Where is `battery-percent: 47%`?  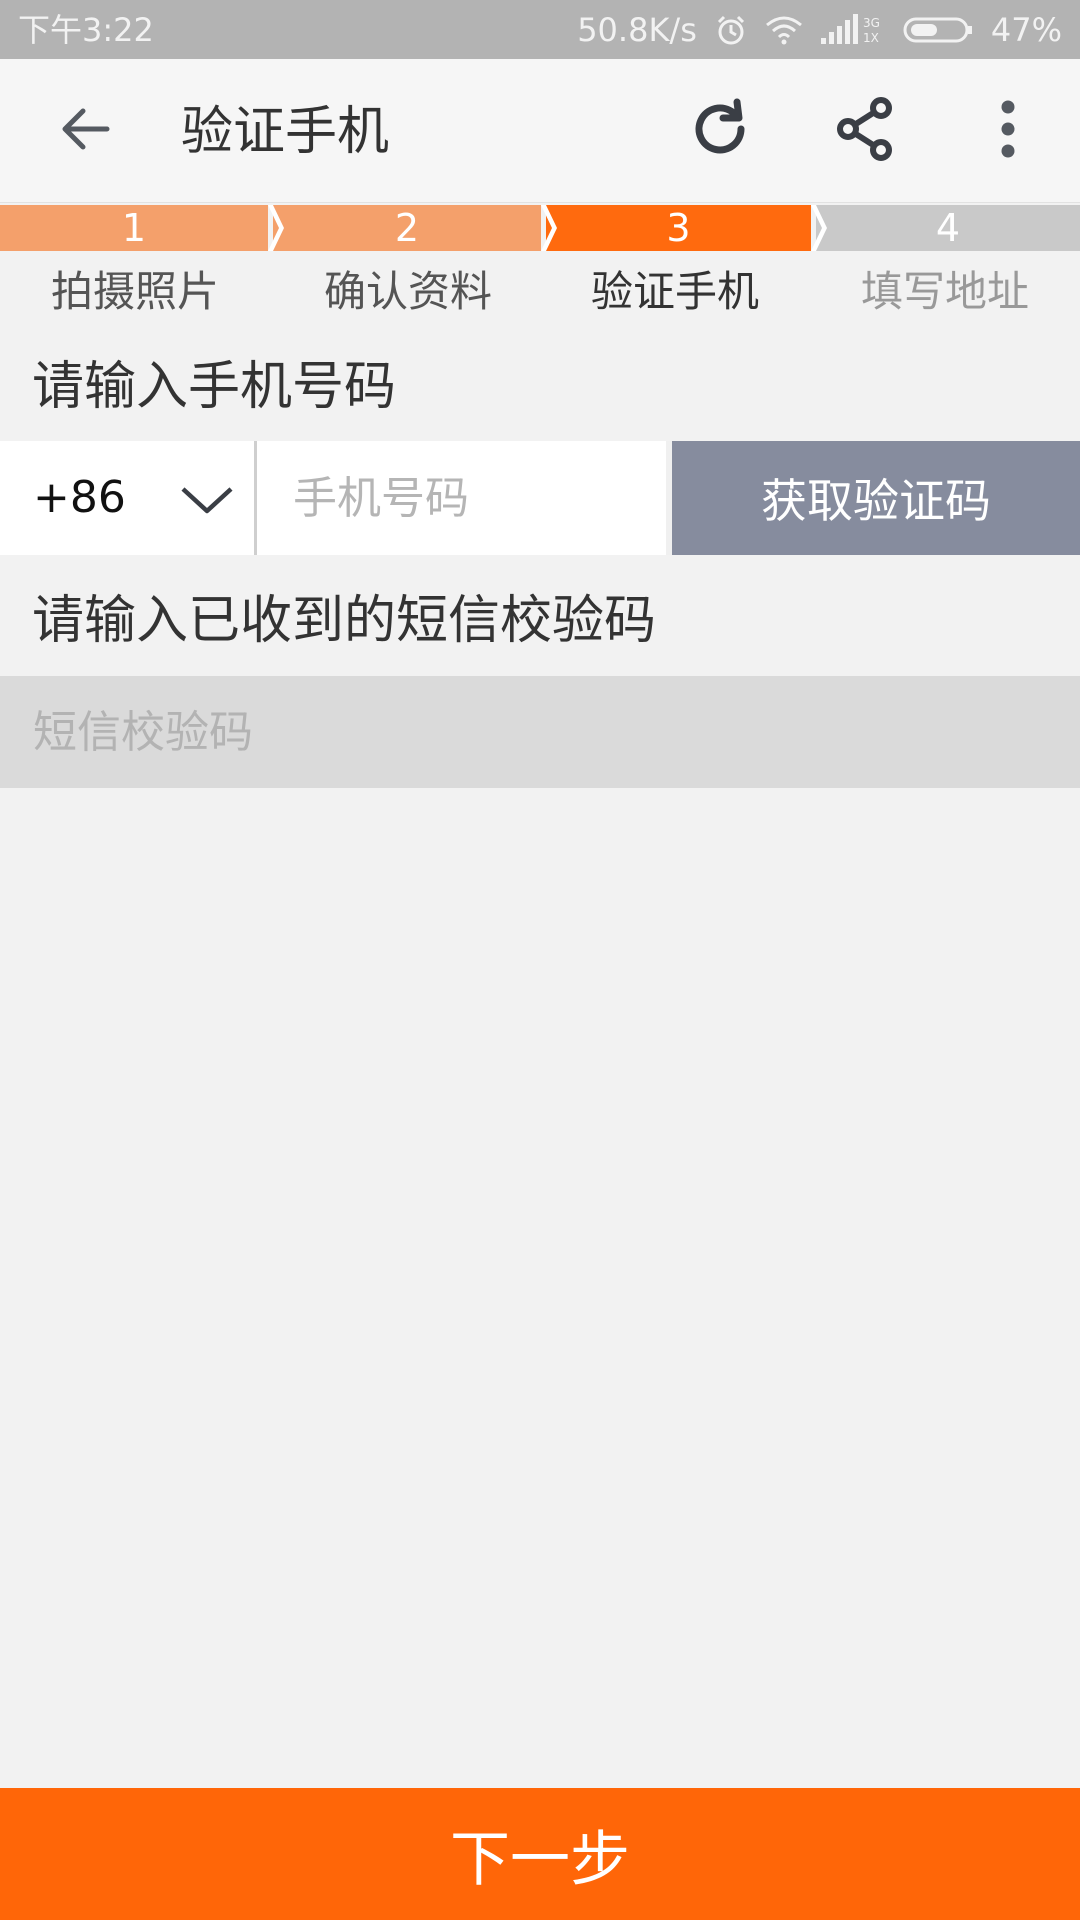
battery-percent: 47% is located at coordinates (1026, 30).